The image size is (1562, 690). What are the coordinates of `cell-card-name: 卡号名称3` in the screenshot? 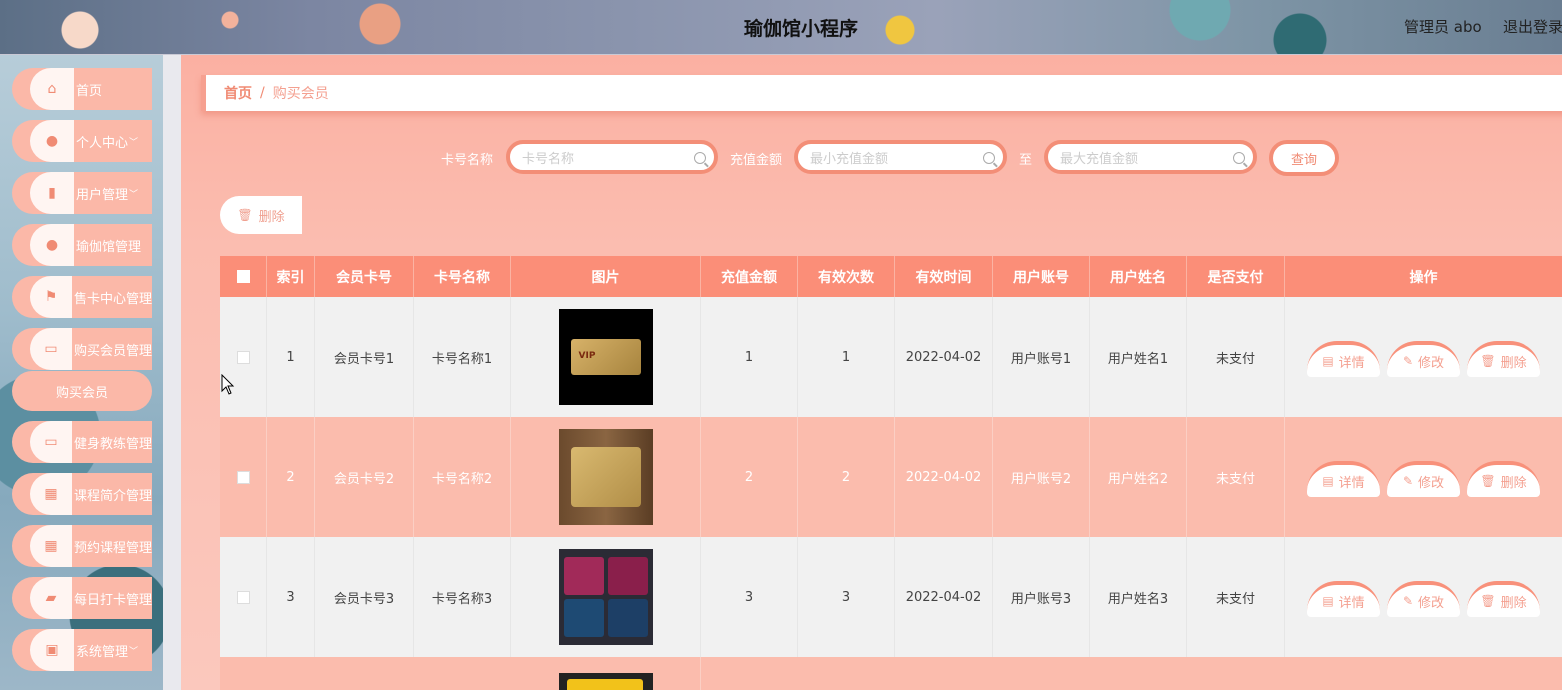 It's located at (462, 597).